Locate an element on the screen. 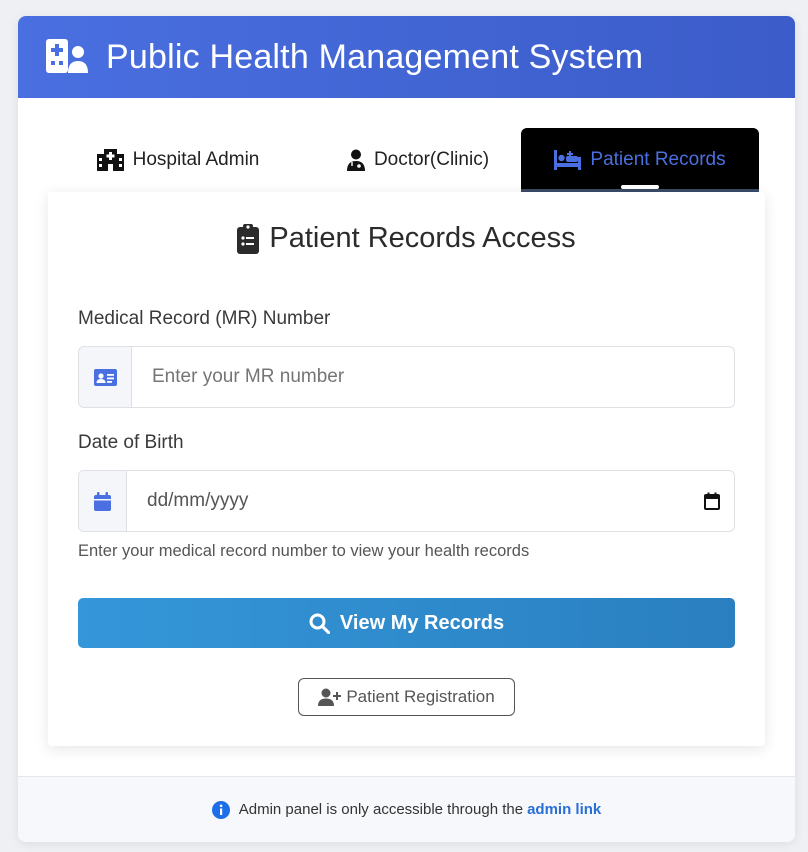  tab-label: Hospital Admin is located at coordinates (196, 159).